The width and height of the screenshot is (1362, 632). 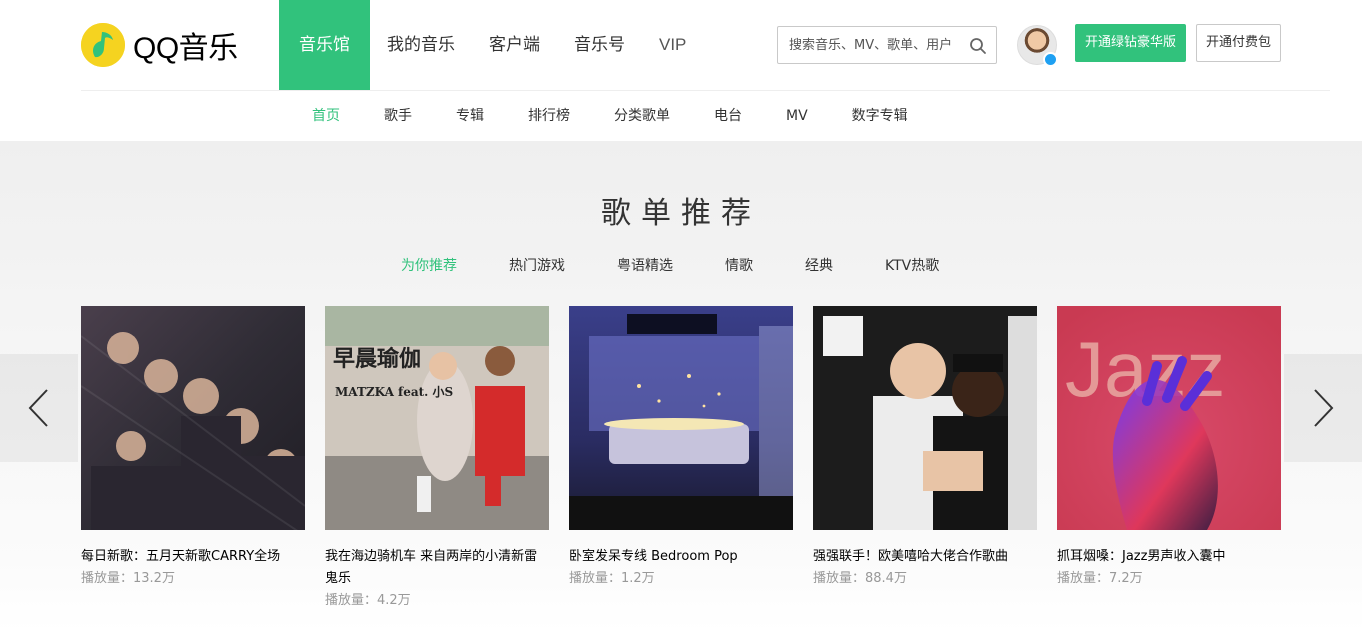 What do you see at coordinates (925, 557) in the screenshot?
I see `playlist-title: 强强联手！欧美嘻哈大佬合作歌曲` at bounding box center [925, 557].